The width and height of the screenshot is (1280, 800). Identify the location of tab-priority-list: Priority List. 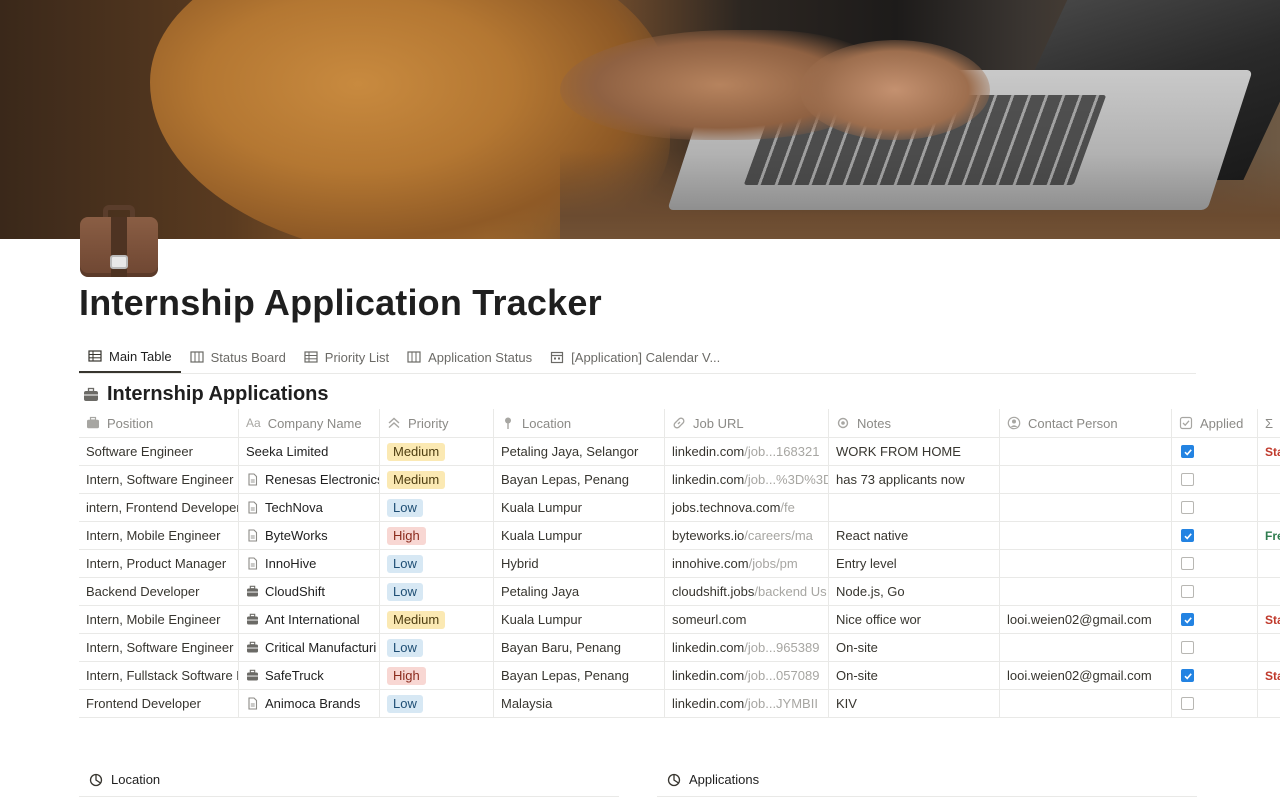
(346, 357).